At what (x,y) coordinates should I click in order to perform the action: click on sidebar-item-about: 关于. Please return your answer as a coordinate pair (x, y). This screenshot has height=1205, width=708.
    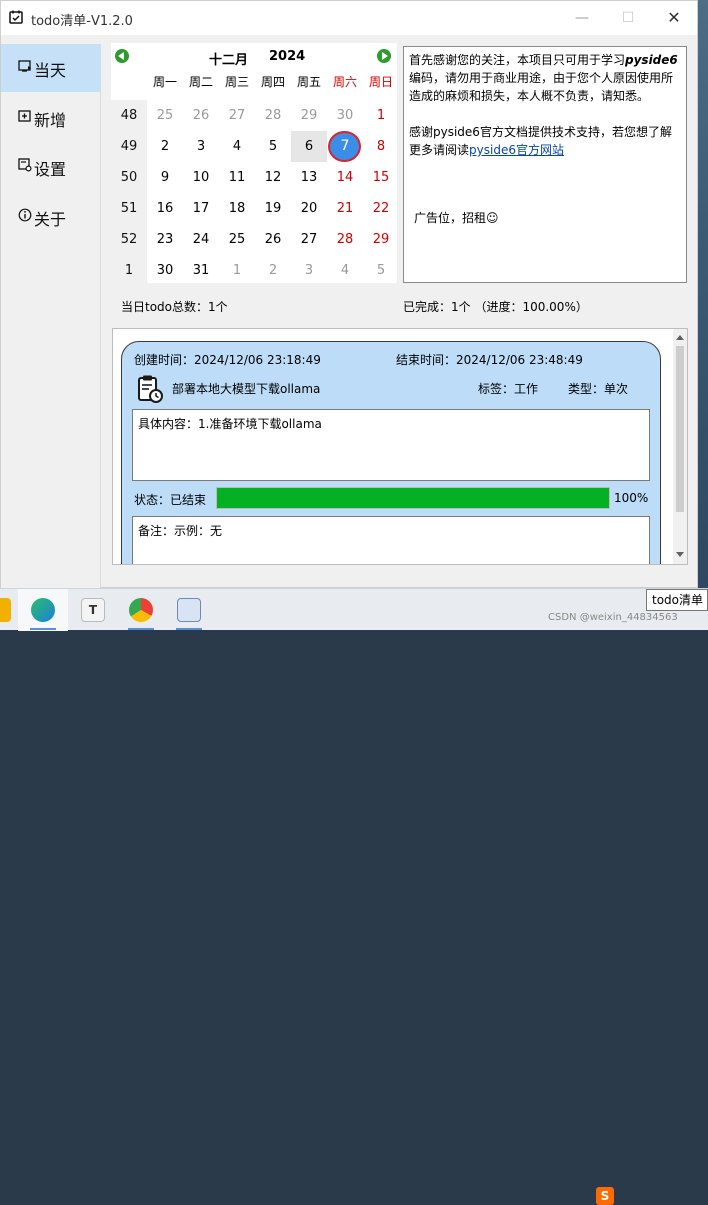
    Looking at the image, I should click on (51, 217).